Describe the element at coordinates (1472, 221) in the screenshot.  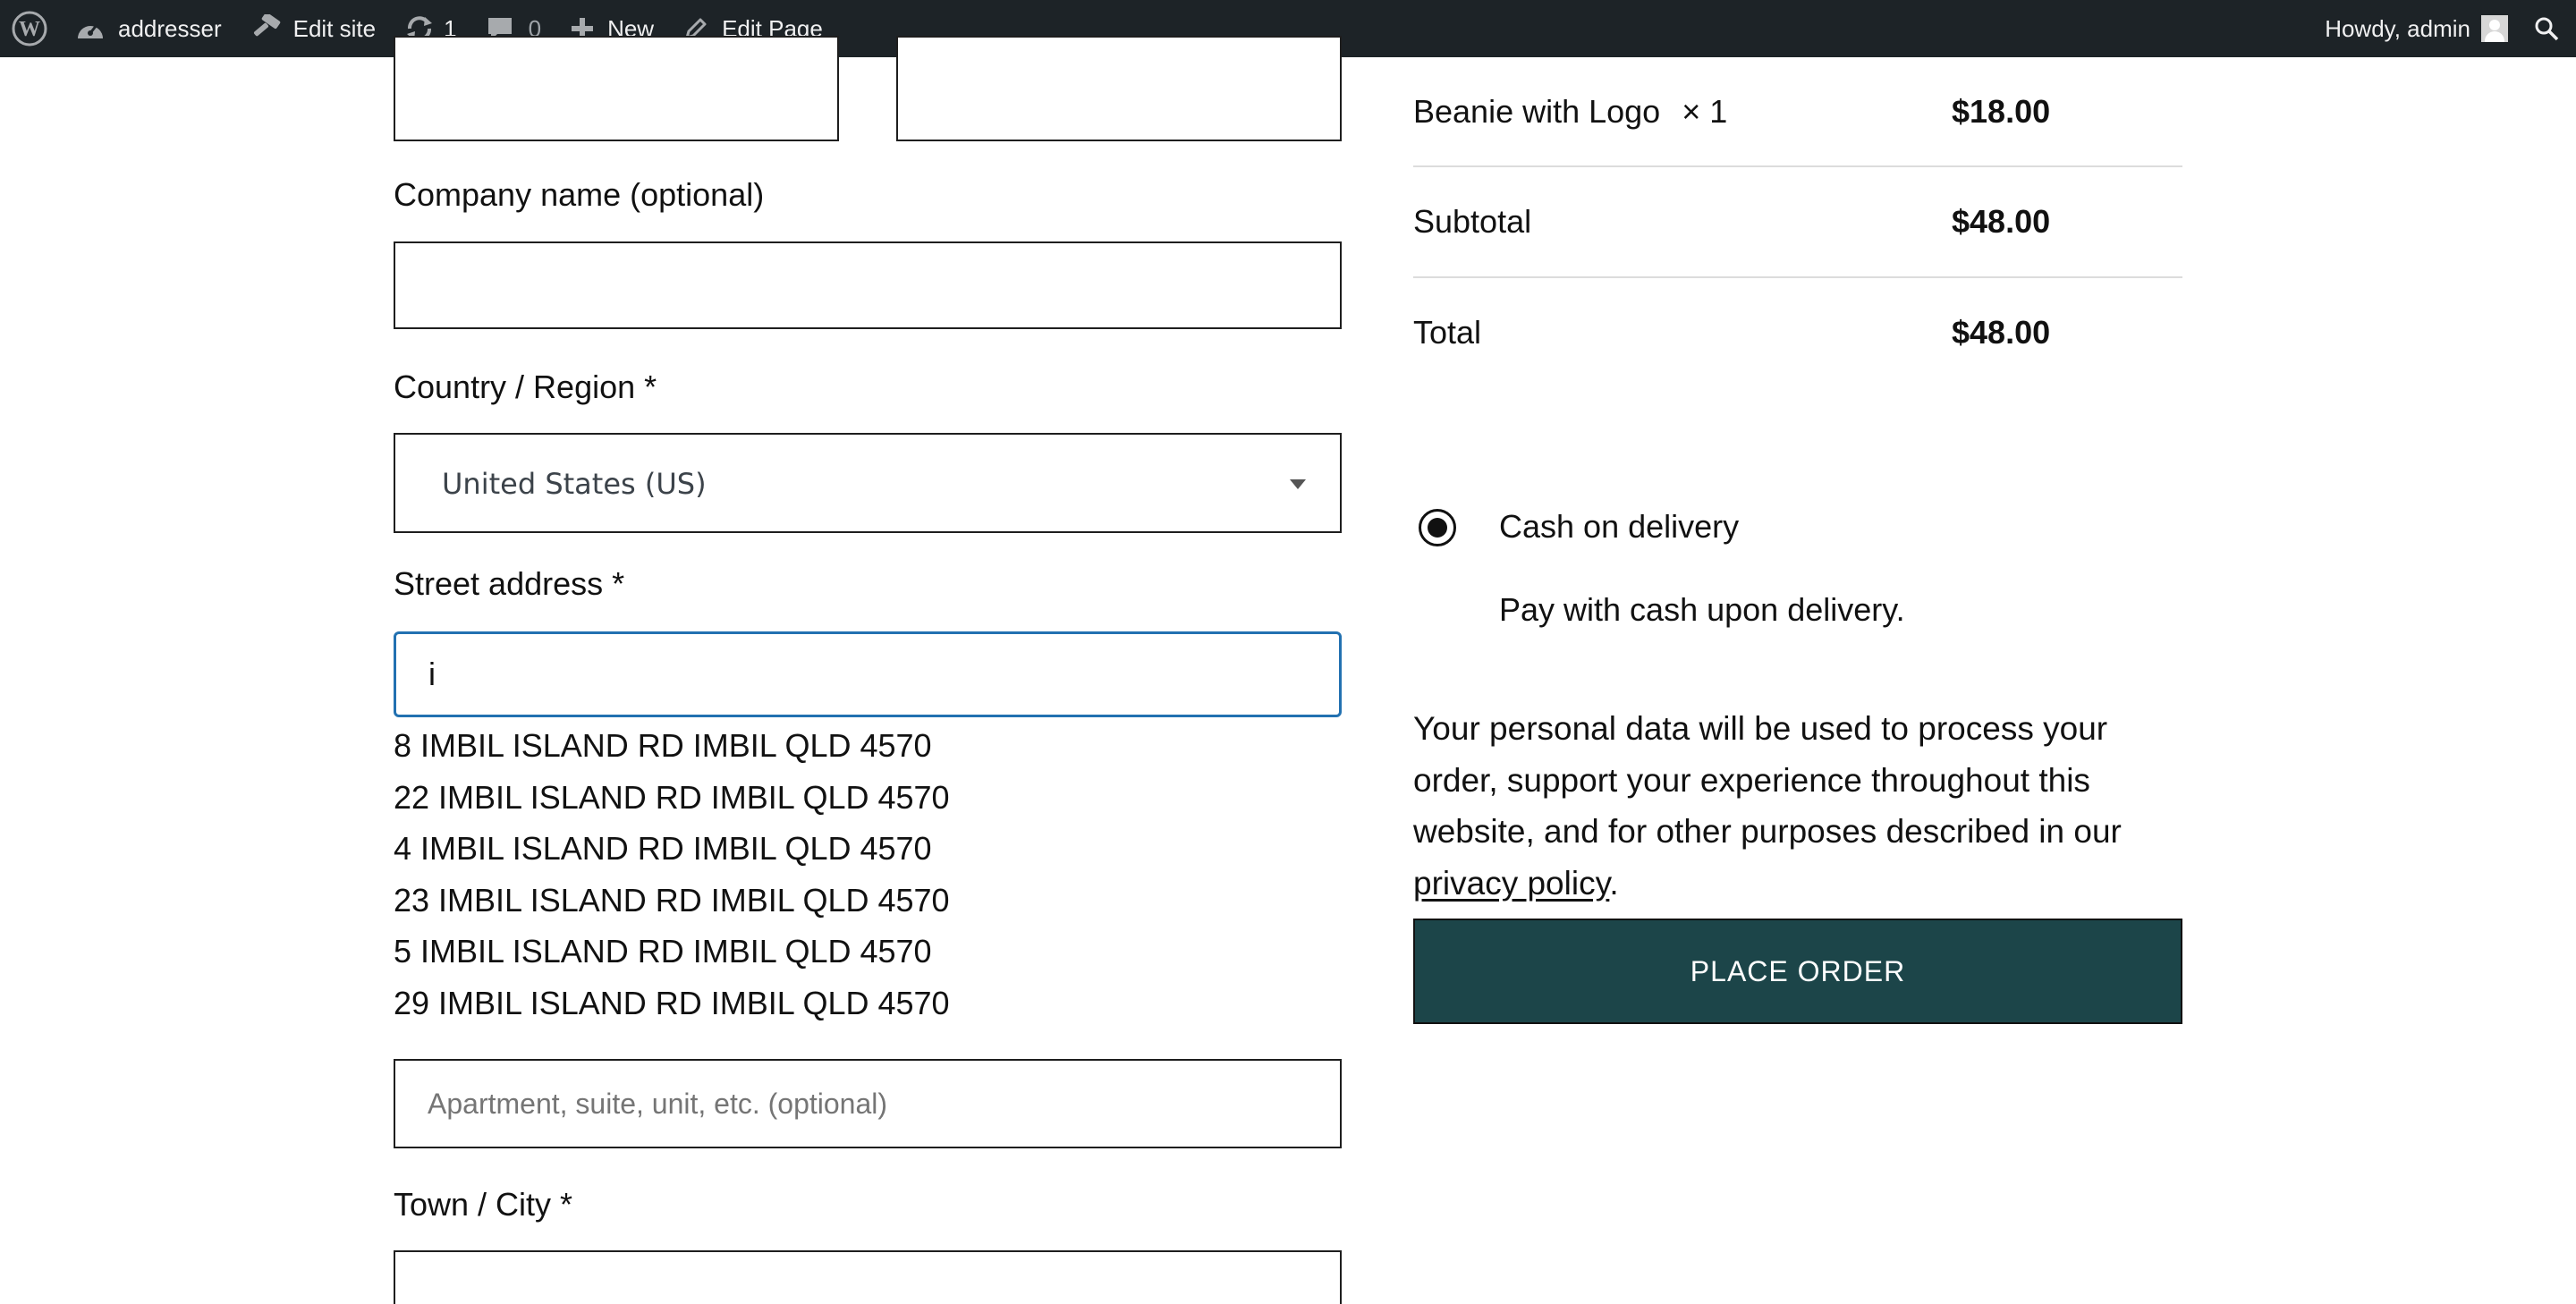
I see `subtotal-label: Subtotal` at that location.